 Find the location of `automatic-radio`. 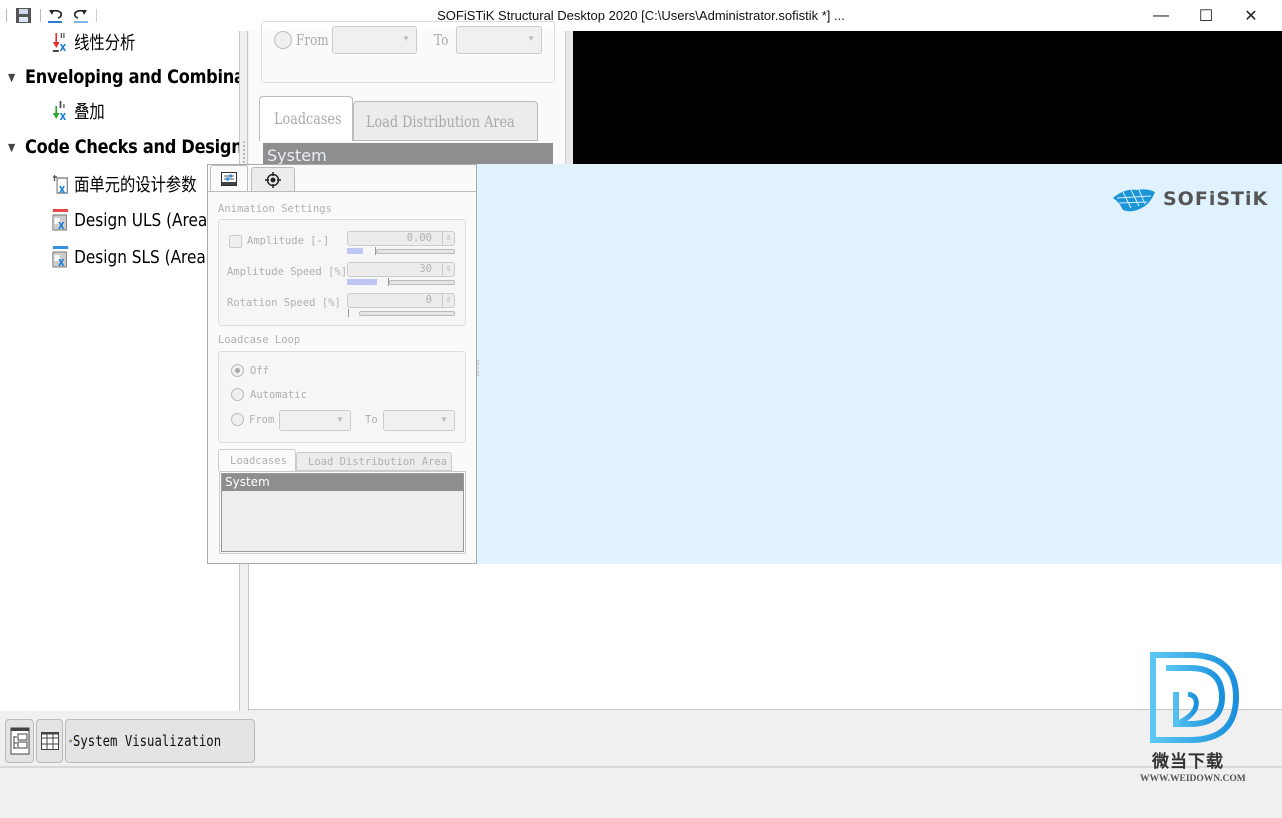

automatic-radio is located at coordinates (237, 394).